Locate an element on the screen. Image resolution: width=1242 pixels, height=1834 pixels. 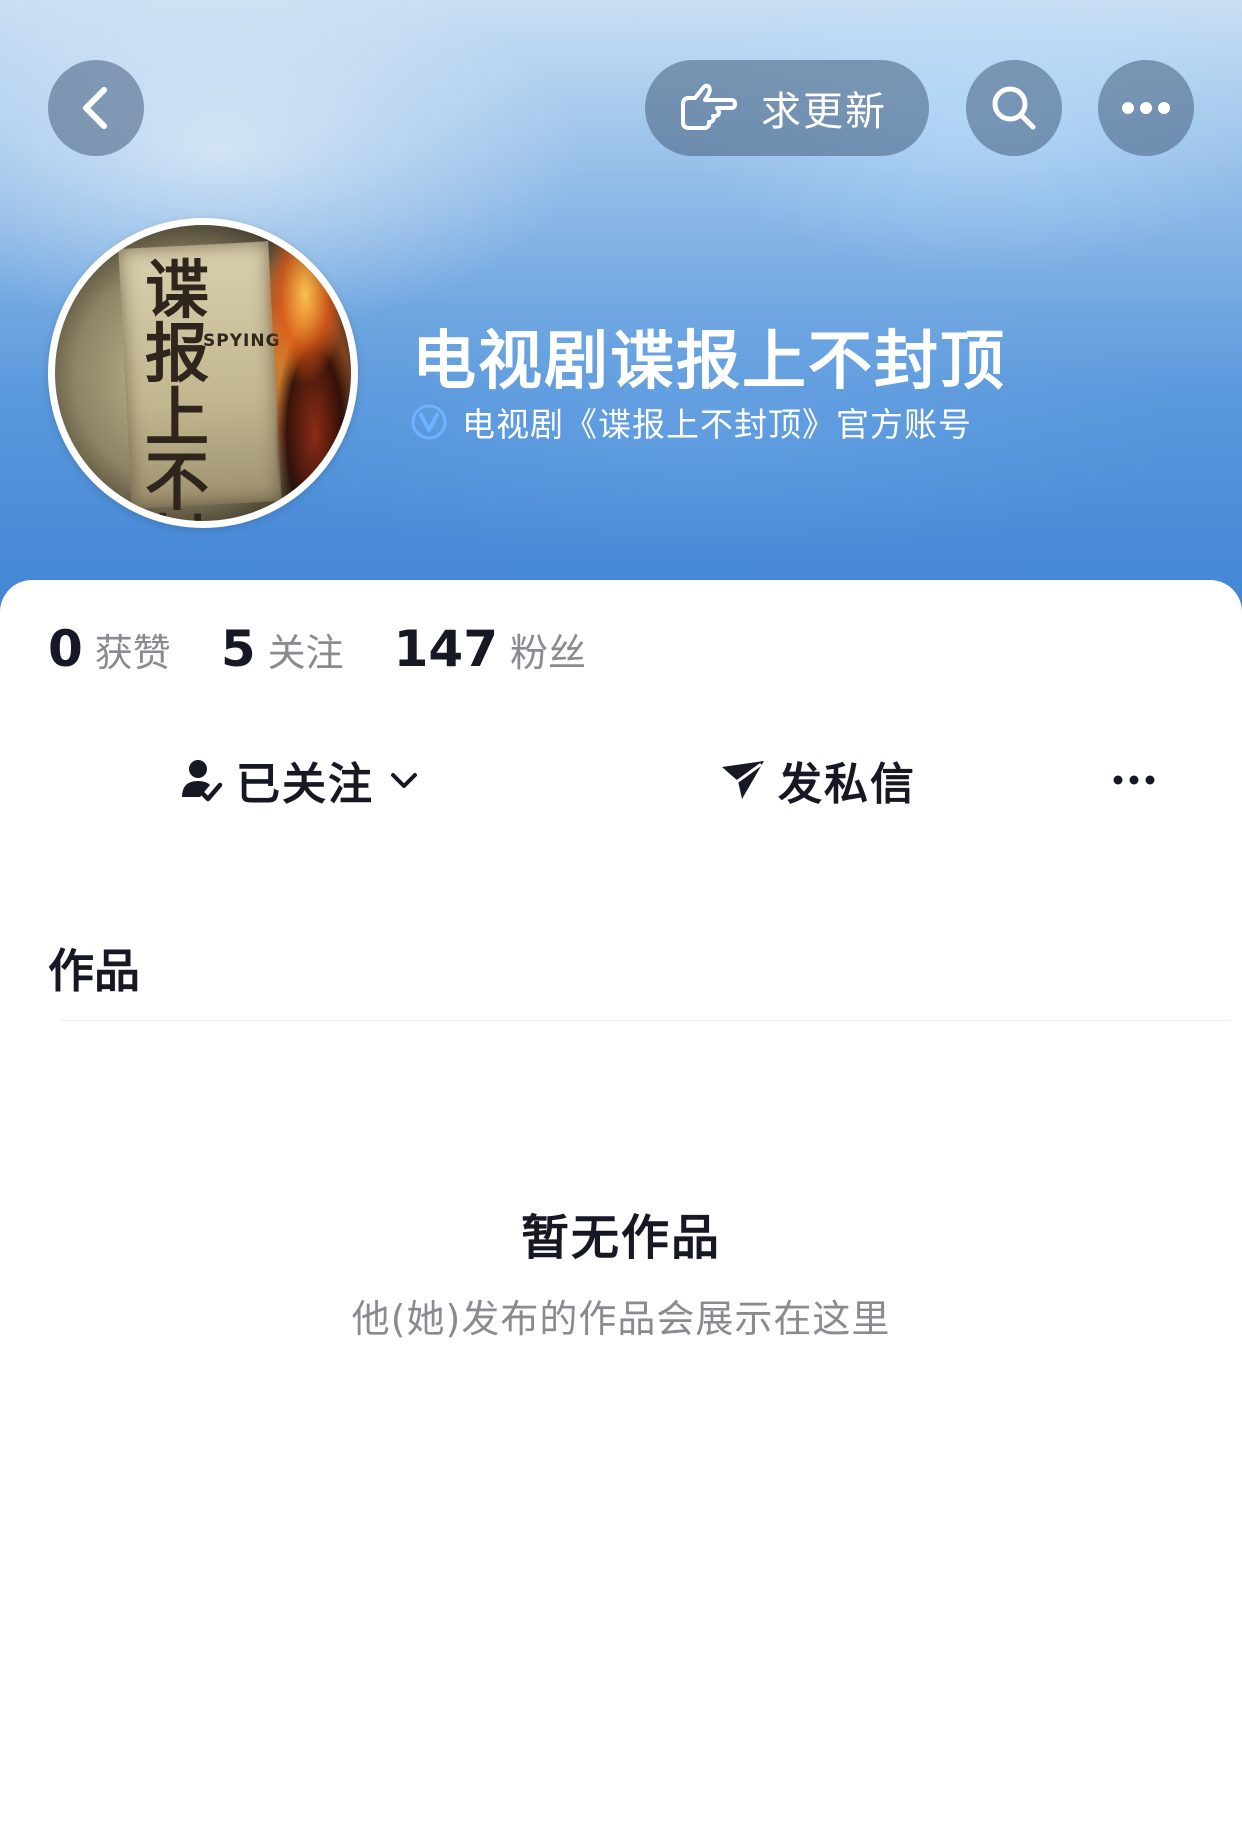
avatar-poster-text: 谍报上不封顶 is located at coordinates (177, 387).